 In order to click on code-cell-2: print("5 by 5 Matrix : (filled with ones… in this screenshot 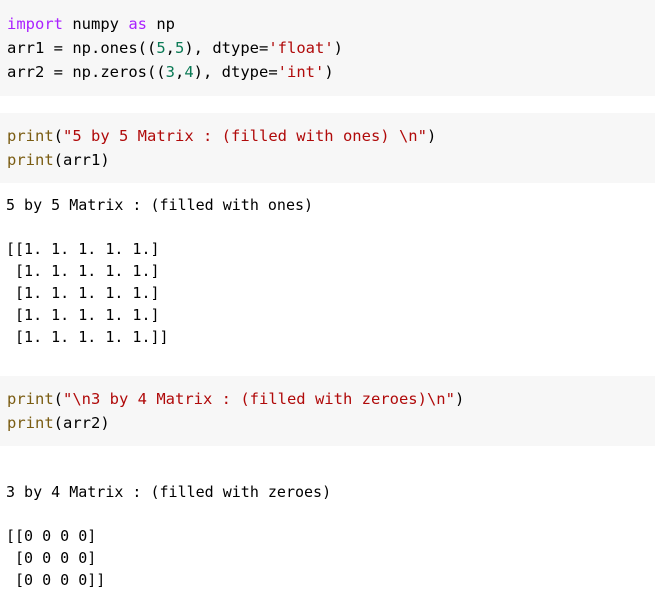, I will do `click(327, 148)`.